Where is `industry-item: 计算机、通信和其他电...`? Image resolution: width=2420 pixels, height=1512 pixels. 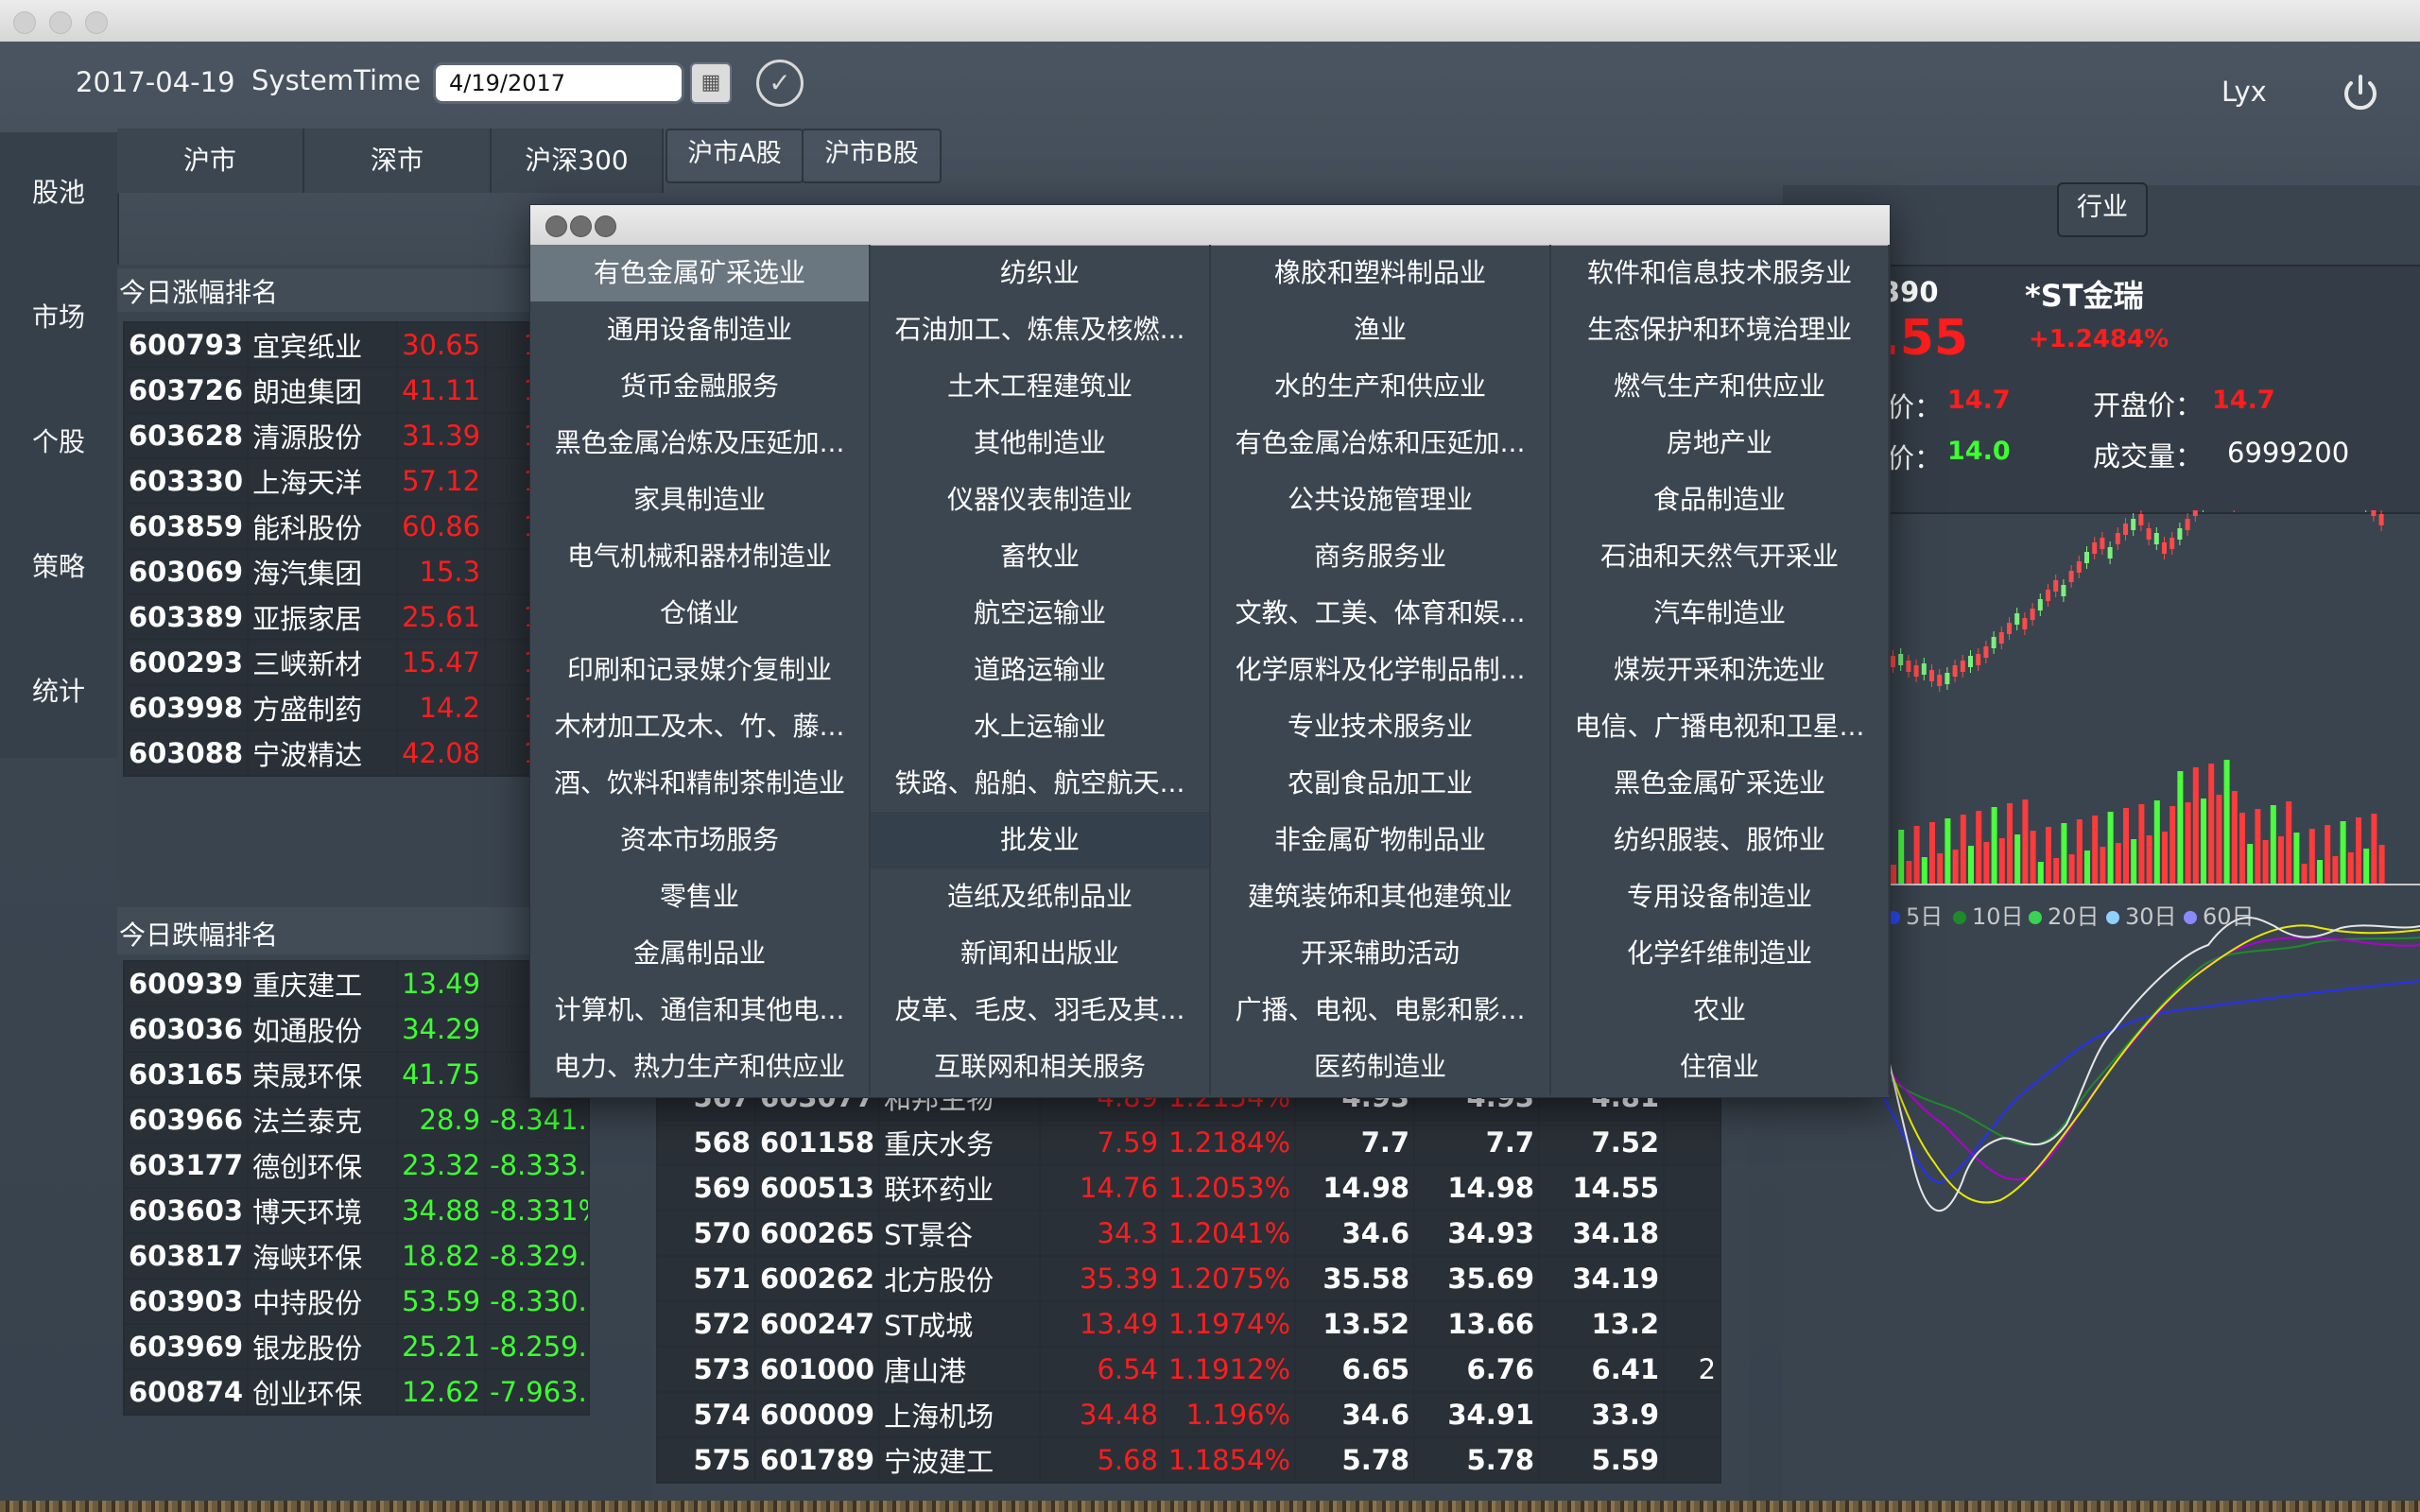 industry-item: 计算机、通信和其他电... is located at coordinates (700, 1010).